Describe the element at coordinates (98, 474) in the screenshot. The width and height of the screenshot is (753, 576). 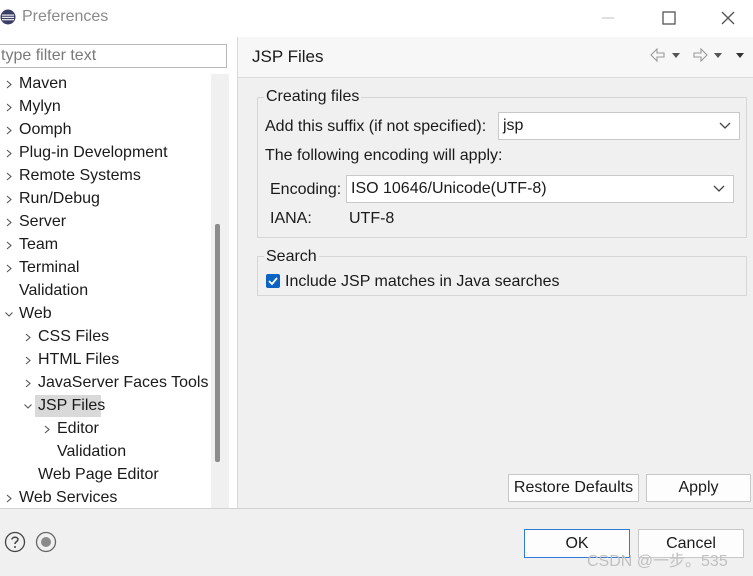
I see `tree-item-label: Web Page Editor` at that location.